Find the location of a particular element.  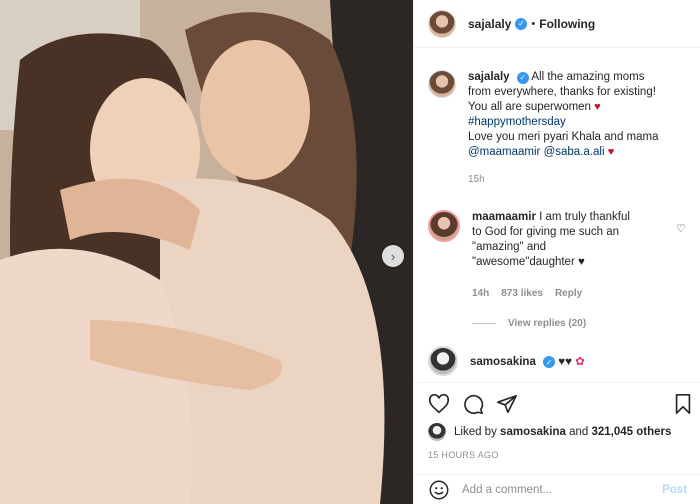

caption-line: from everywhere, thanks for existing! is located at coordinates (562, 92).